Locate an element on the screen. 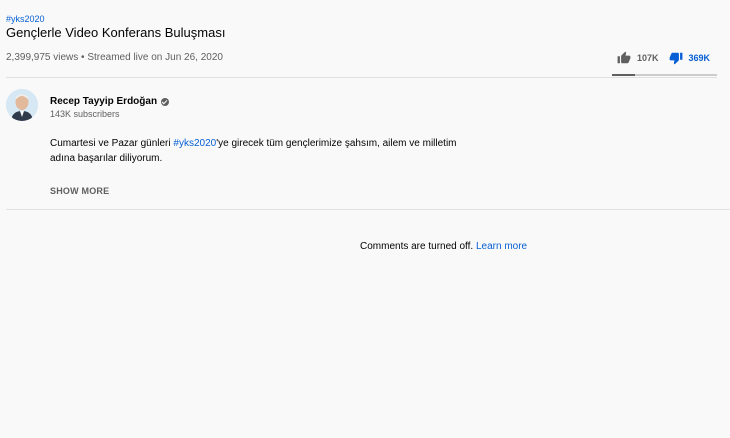 Image resolution: width=730 pixels, height=438 pixels. video-hashtag: #yks2020 is located at coordinates (25, 19).